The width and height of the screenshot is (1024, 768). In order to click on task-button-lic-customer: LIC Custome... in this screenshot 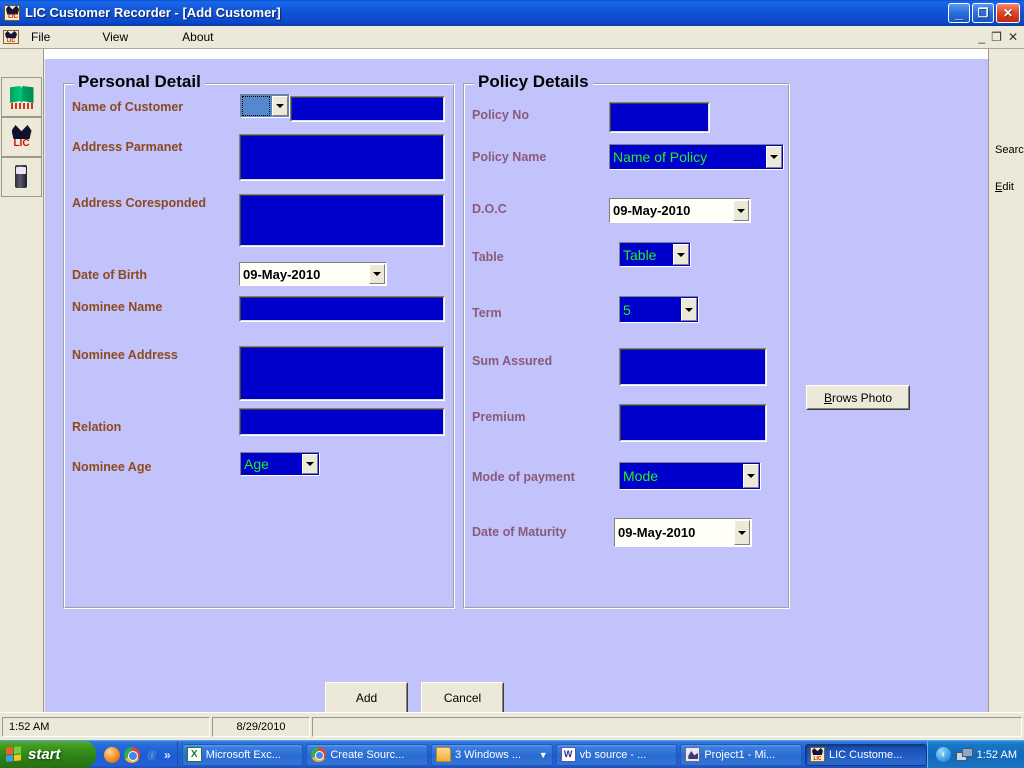, I will do `click(865, 754)`.